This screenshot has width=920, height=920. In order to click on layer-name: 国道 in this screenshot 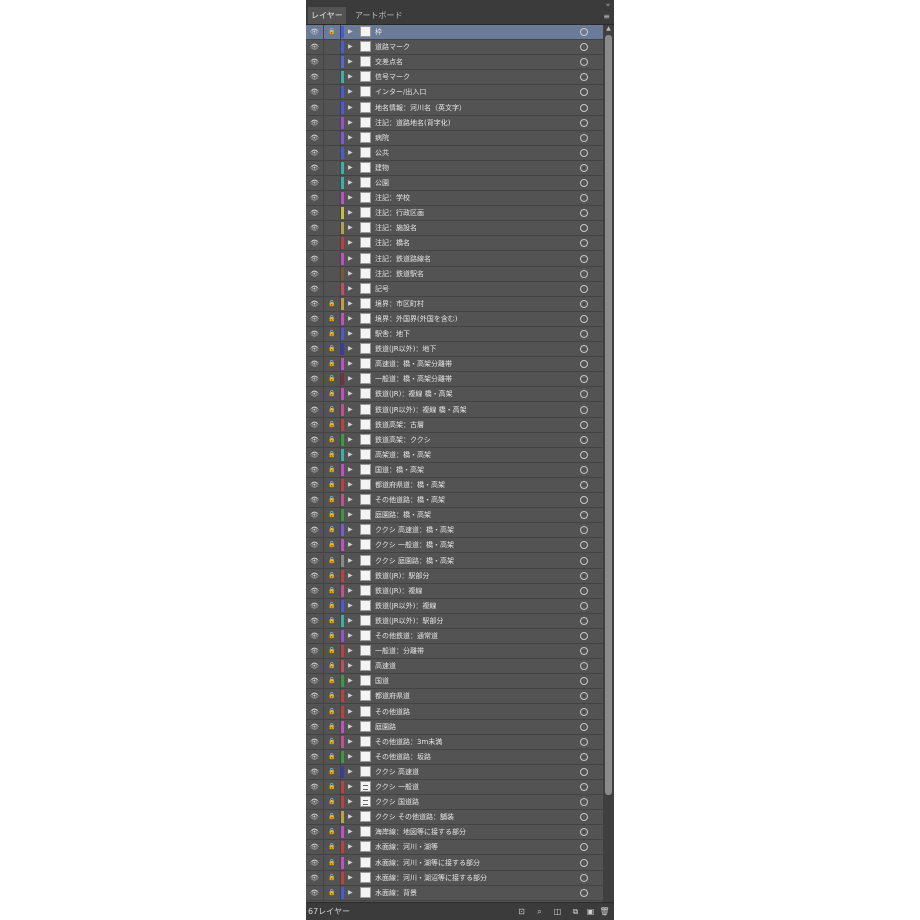, I will do `click(475, 681)`.